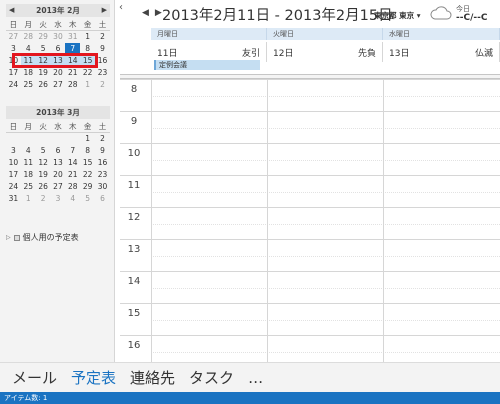  Describe the element at coordinates (121, 8) in the screenshot. I see `collapse-pane-icon: ‹` at that location.